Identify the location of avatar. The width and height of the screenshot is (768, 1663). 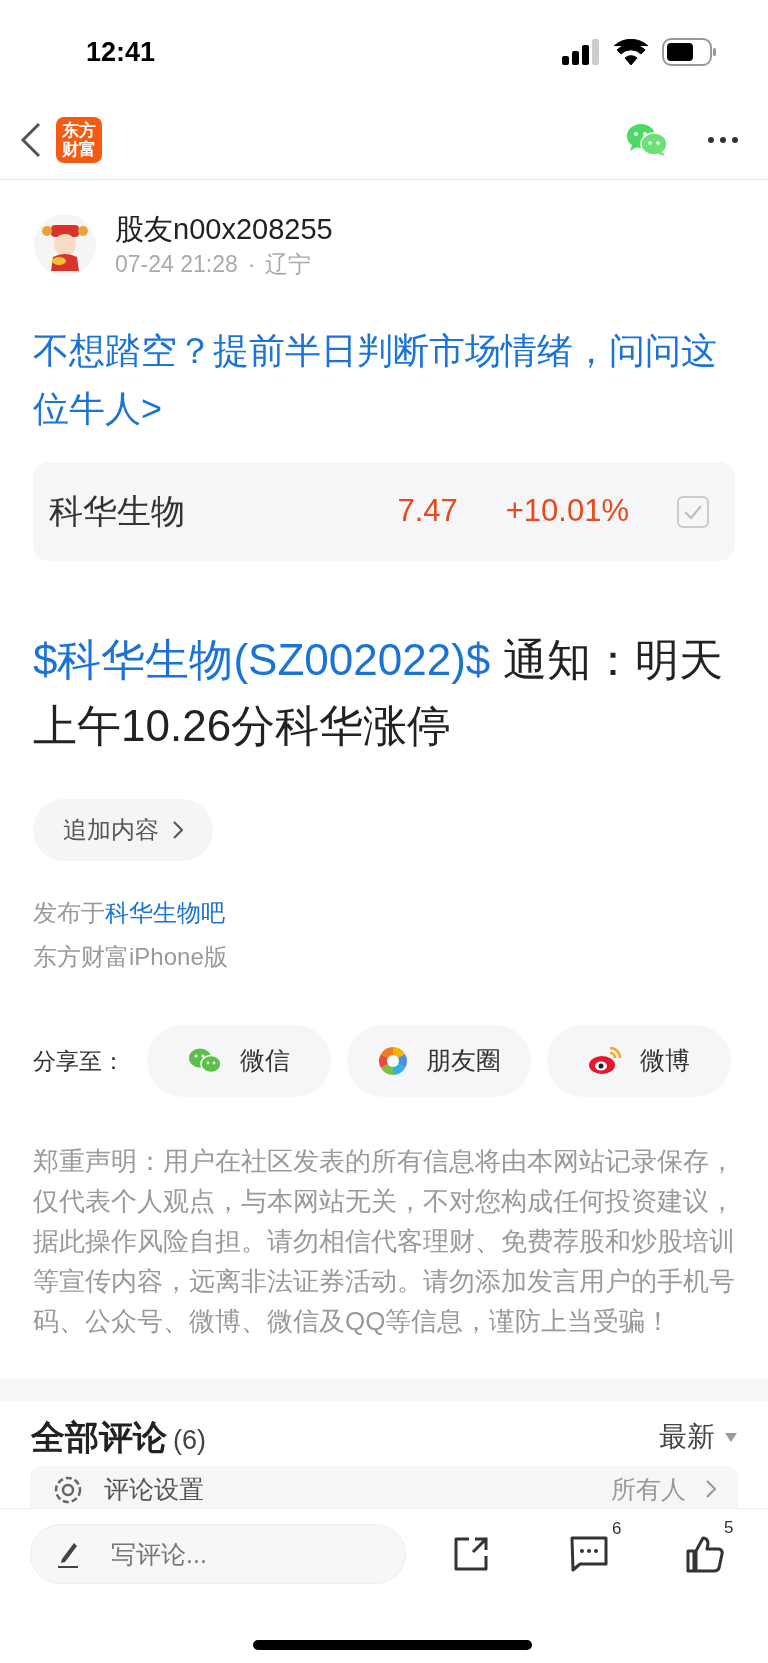
(65, 245).